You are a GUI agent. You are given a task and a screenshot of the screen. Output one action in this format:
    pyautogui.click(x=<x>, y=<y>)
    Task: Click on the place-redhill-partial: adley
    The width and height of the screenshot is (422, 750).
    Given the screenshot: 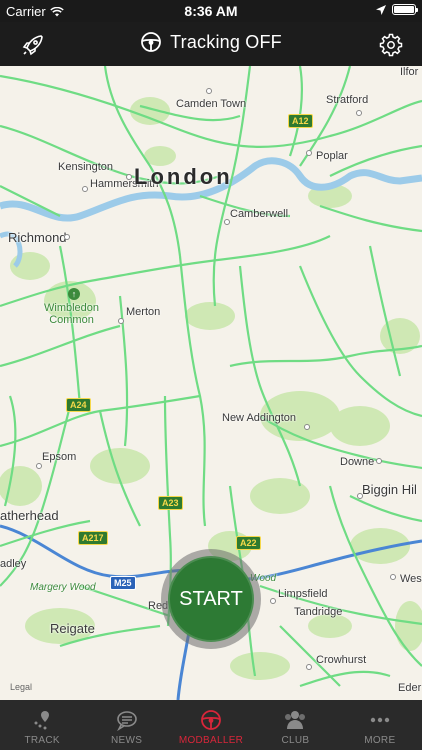 What is the action you would take?
    pyautogui.click(x=13, y=564)
    